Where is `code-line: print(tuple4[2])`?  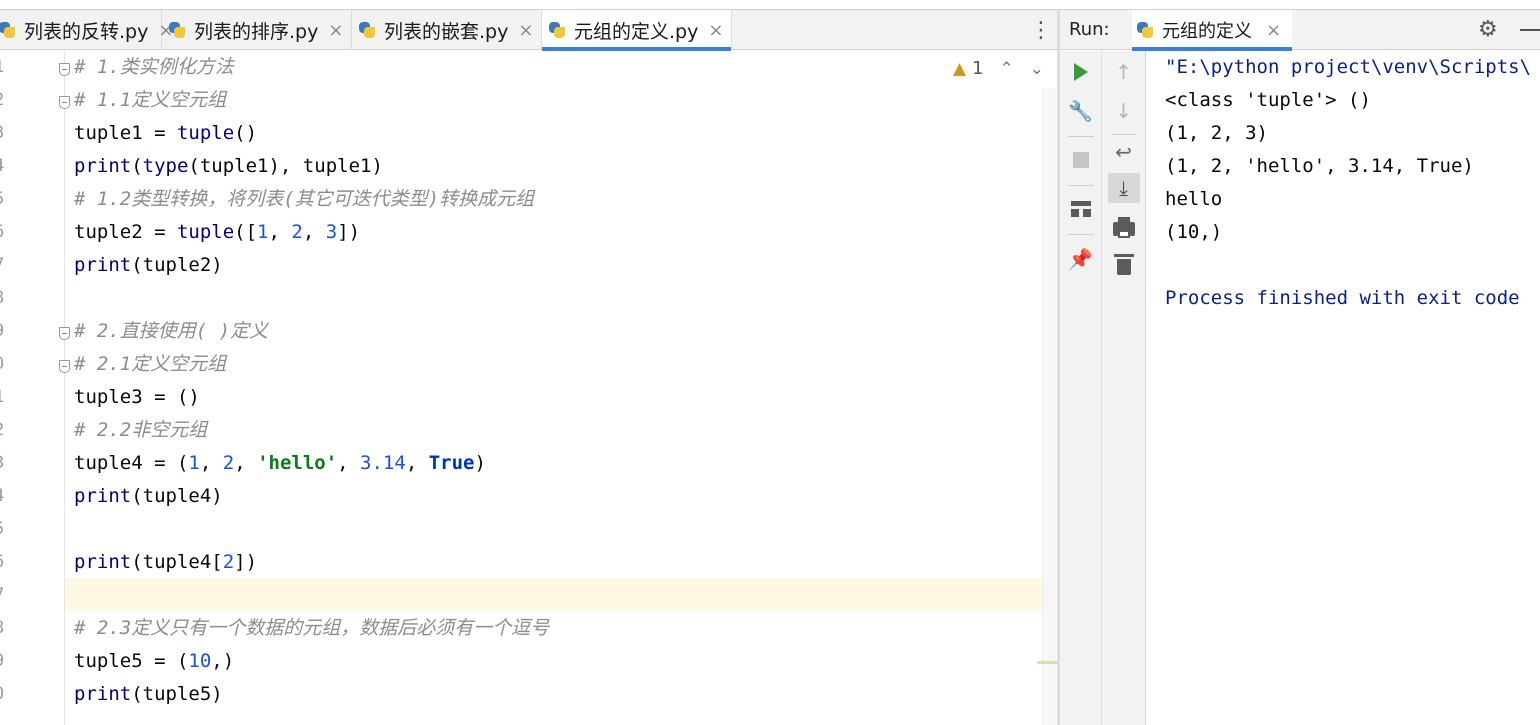 code-line: print(tuple4[2]) is located at coordinates (165, 562).